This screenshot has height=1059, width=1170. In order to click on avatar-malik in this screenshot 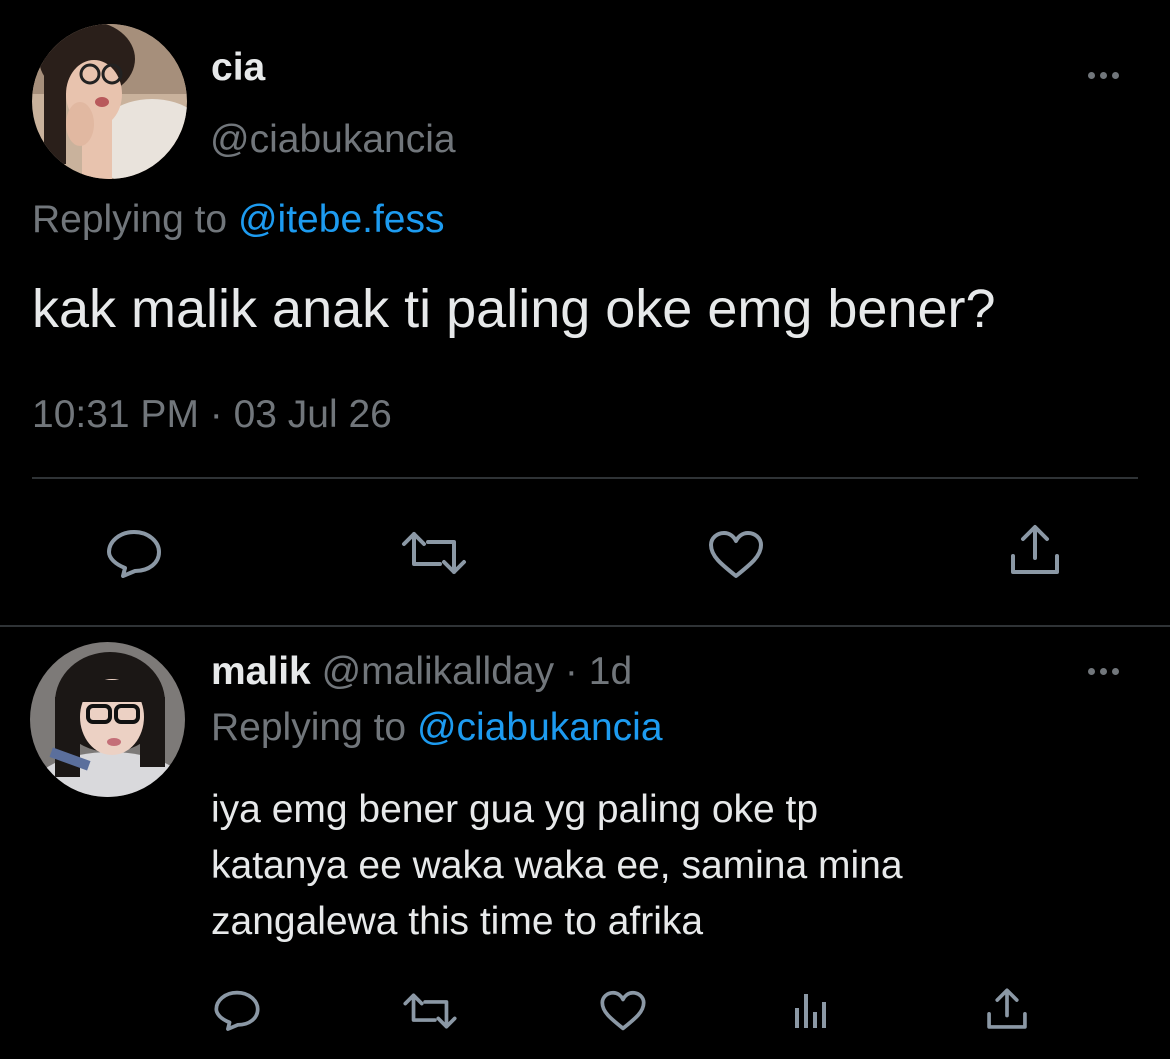, I will do `click(107, 719)`.